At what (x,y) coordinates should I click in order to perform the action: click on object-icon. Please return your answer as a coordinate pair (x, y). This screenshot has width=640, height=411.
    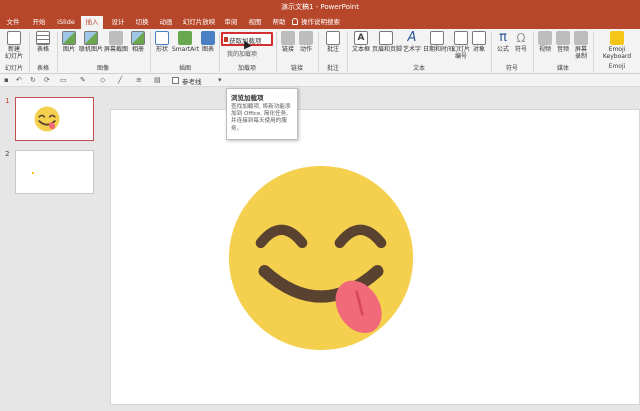
    Looking at the image, I should click on (479, 38).